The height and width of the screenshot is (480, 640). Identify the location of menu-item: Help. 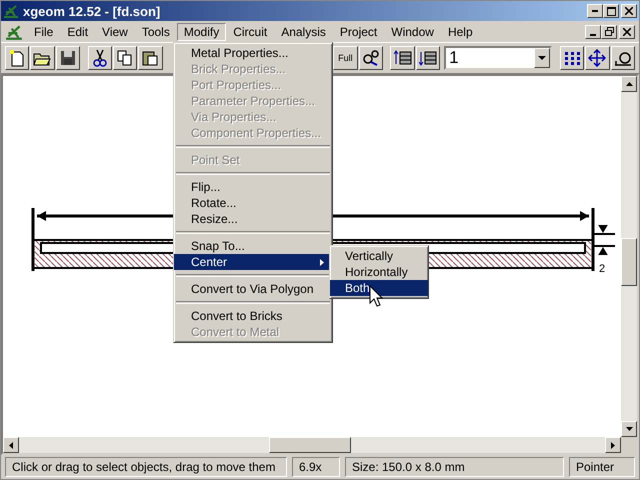
(460, 31).